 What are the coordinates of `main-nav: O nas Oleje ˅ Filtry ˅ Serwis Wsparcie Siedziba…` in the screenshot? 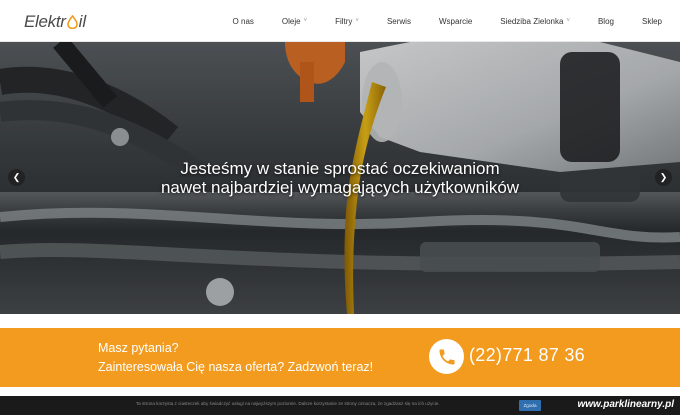 It's located at (447, 21).